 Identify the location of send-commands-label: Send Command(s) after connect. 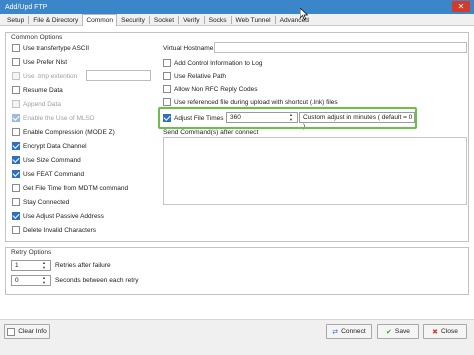
(211, 132).